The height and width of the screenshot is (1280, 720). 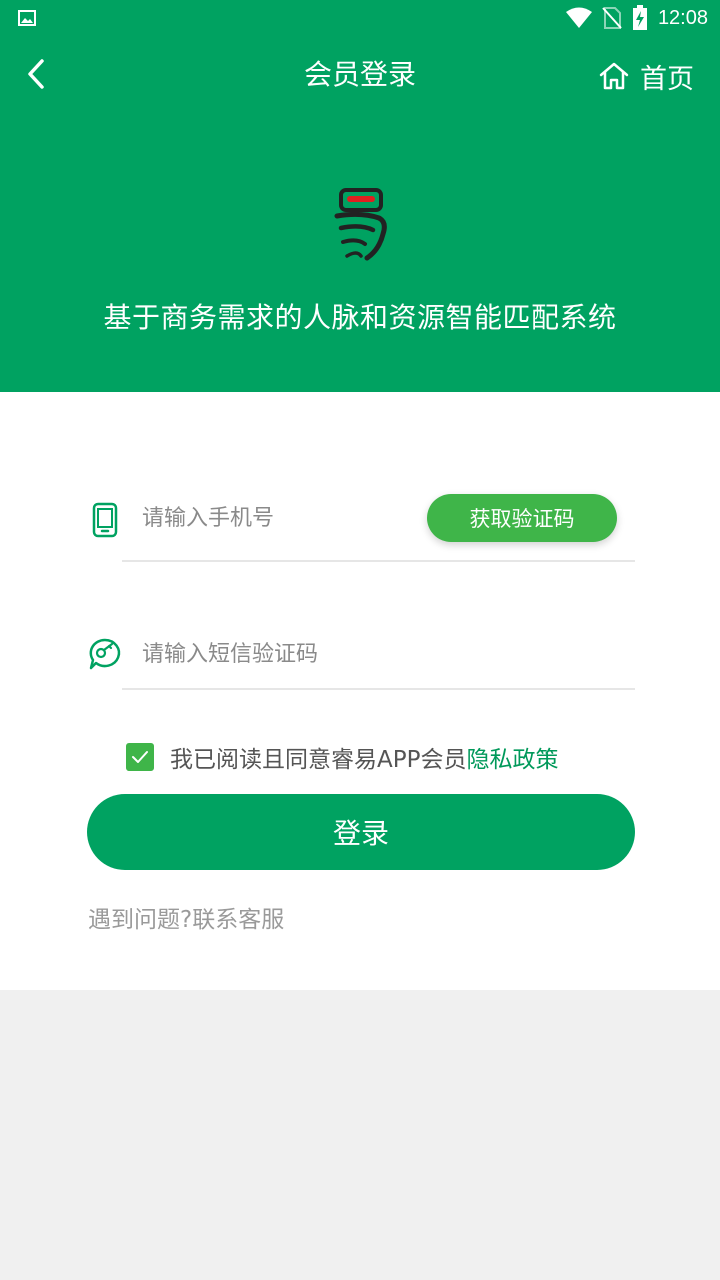 I want to click on sms-underline, so click(x=378, y=689).